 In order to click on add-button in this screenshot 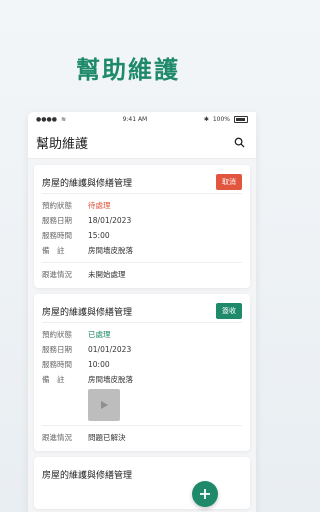, I will do `click(205, 494)`.